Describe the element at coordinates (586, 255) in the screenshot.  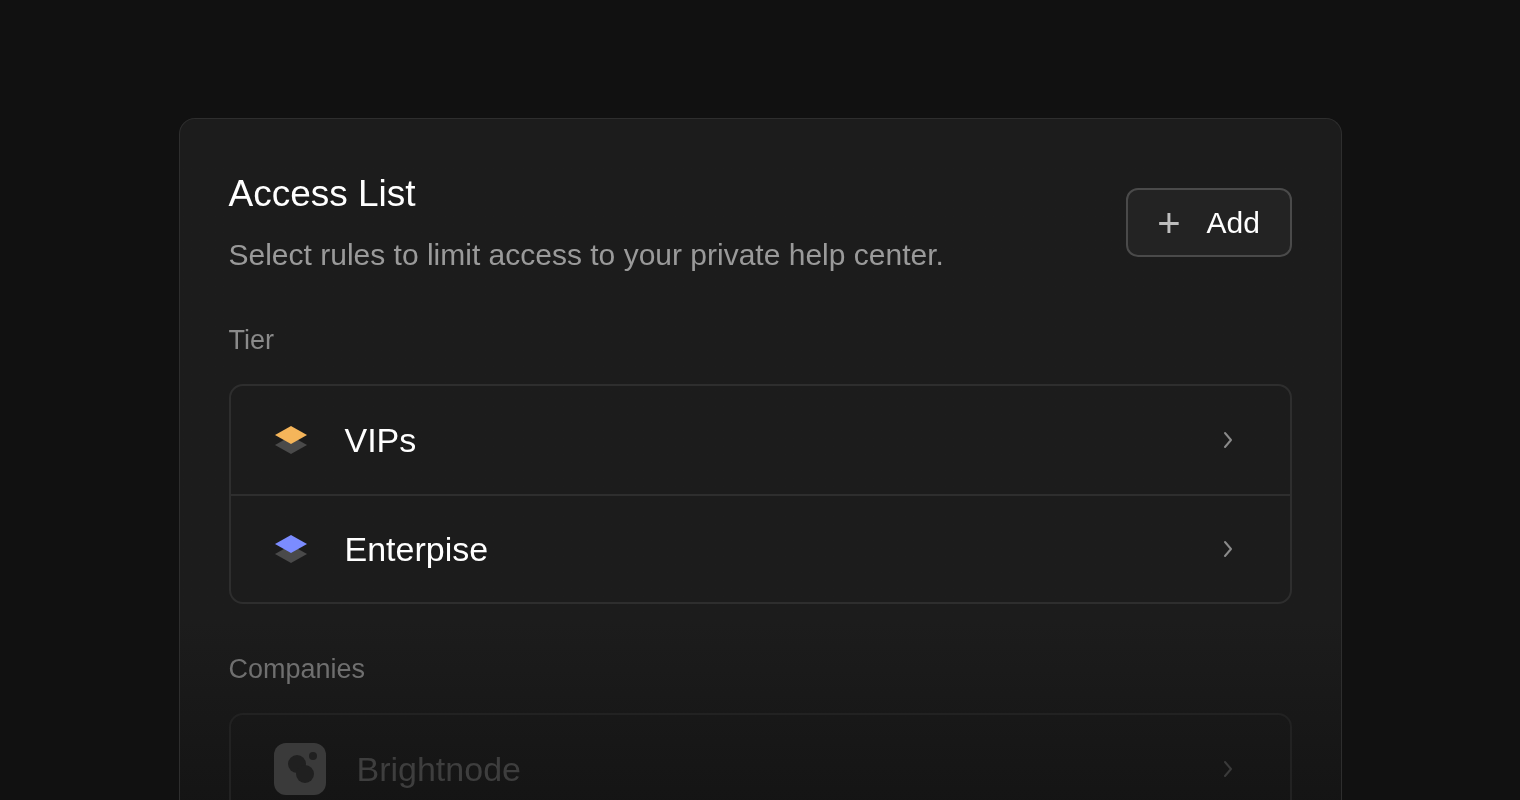
I see `card-subtitle: Select rules to limit access to your private help center.` at that location.